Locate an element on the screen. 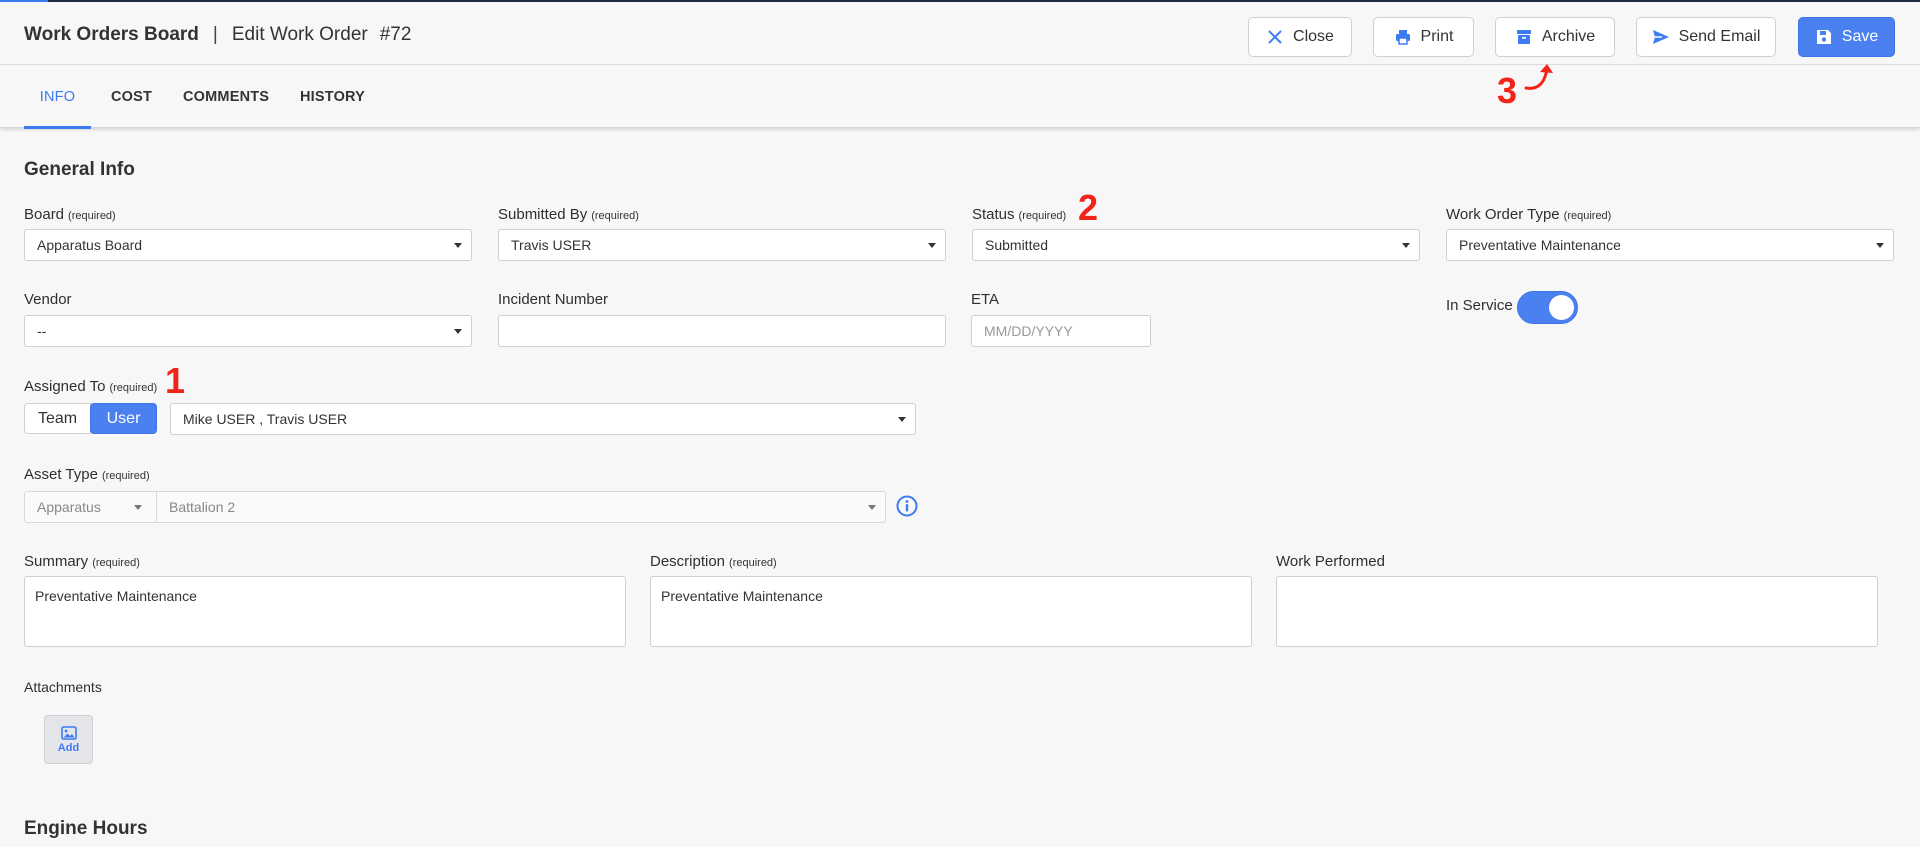  print-button: Print is located at coordinates (1423, 37).